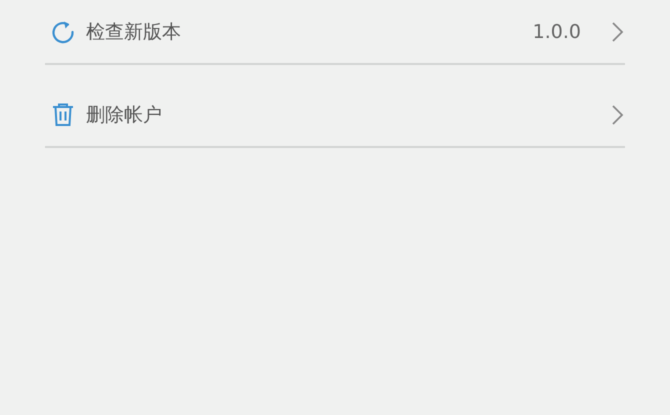 The height and width of the screenshot is (415, 670). What do you see at coordinates (335, 32) in the screenshot?
I see `settings-row: 检查新版本 1.0.0` at bounding box center [335, 32].